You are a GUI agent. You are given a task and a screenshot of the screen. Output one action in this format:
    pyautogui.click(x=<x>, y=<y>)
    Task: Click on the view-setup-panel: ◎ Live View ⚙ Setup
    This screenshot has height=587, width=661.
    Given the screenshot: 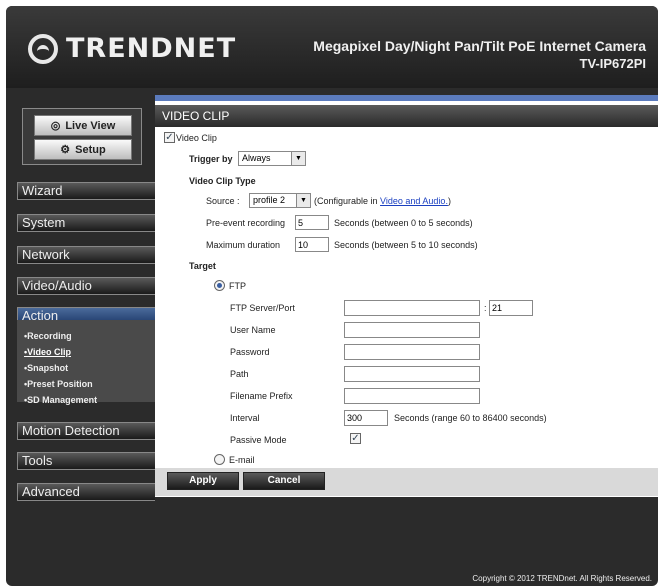 What is the action you would take?
    pyautogui.click(x=82, y=136)
    